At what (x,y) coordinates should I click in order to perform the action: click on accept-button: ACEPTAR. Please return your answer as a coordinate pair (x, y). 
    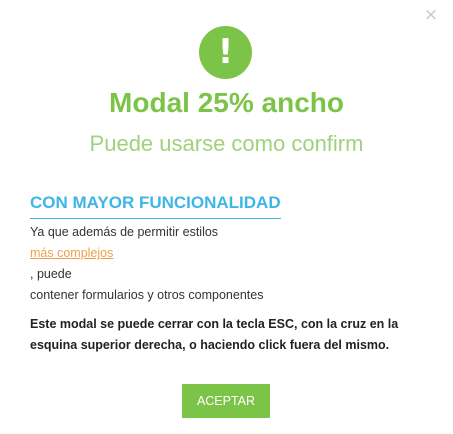
    Looking at the image, I should click on (226, 401).